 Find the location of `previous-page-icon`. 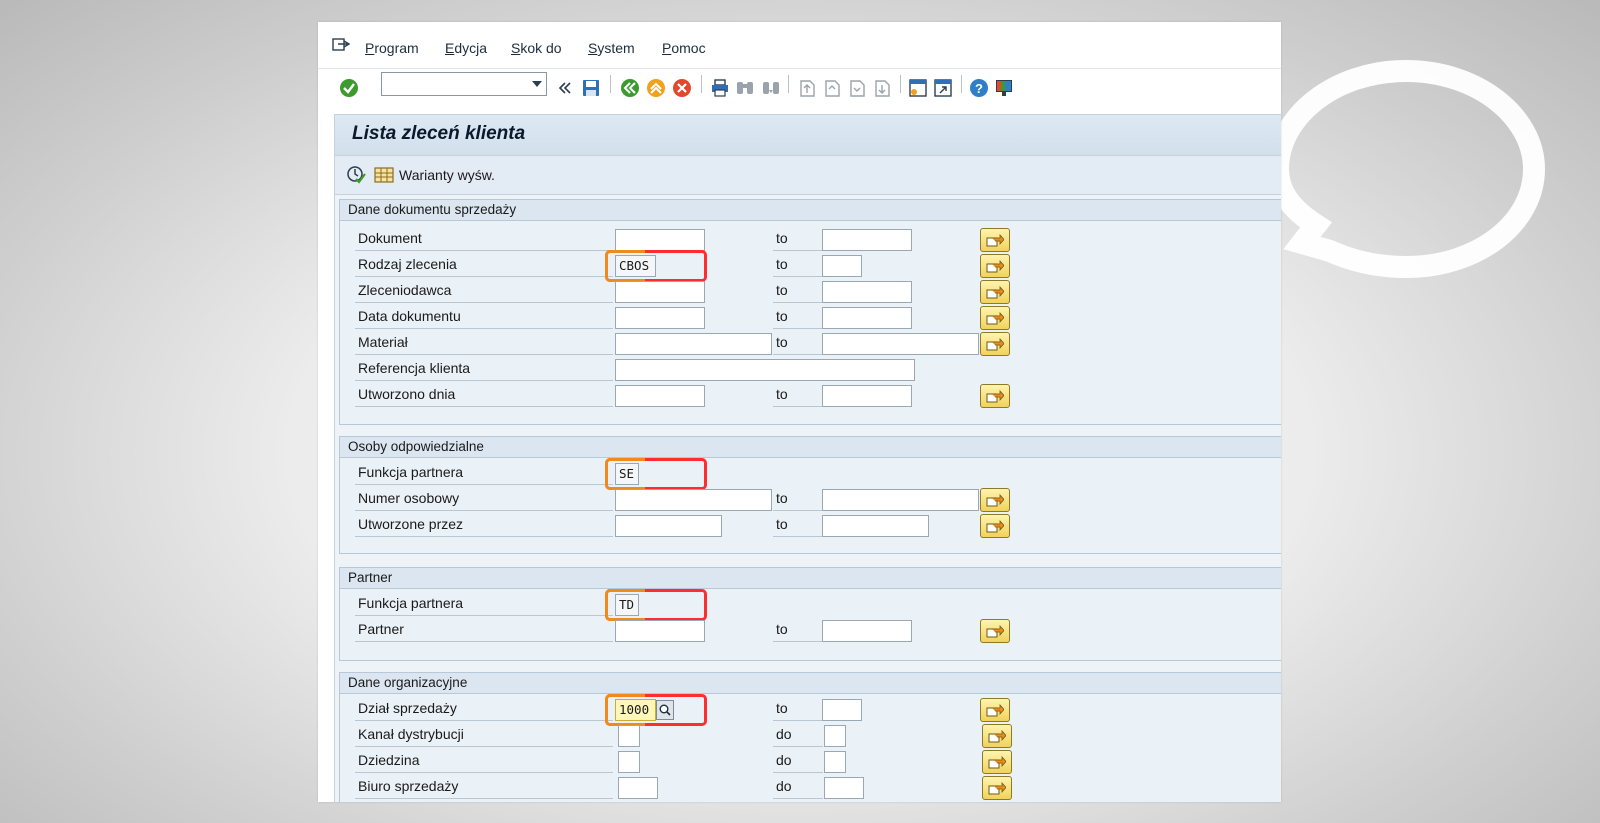

previous-page-icon is located at coordinates (832, 88).